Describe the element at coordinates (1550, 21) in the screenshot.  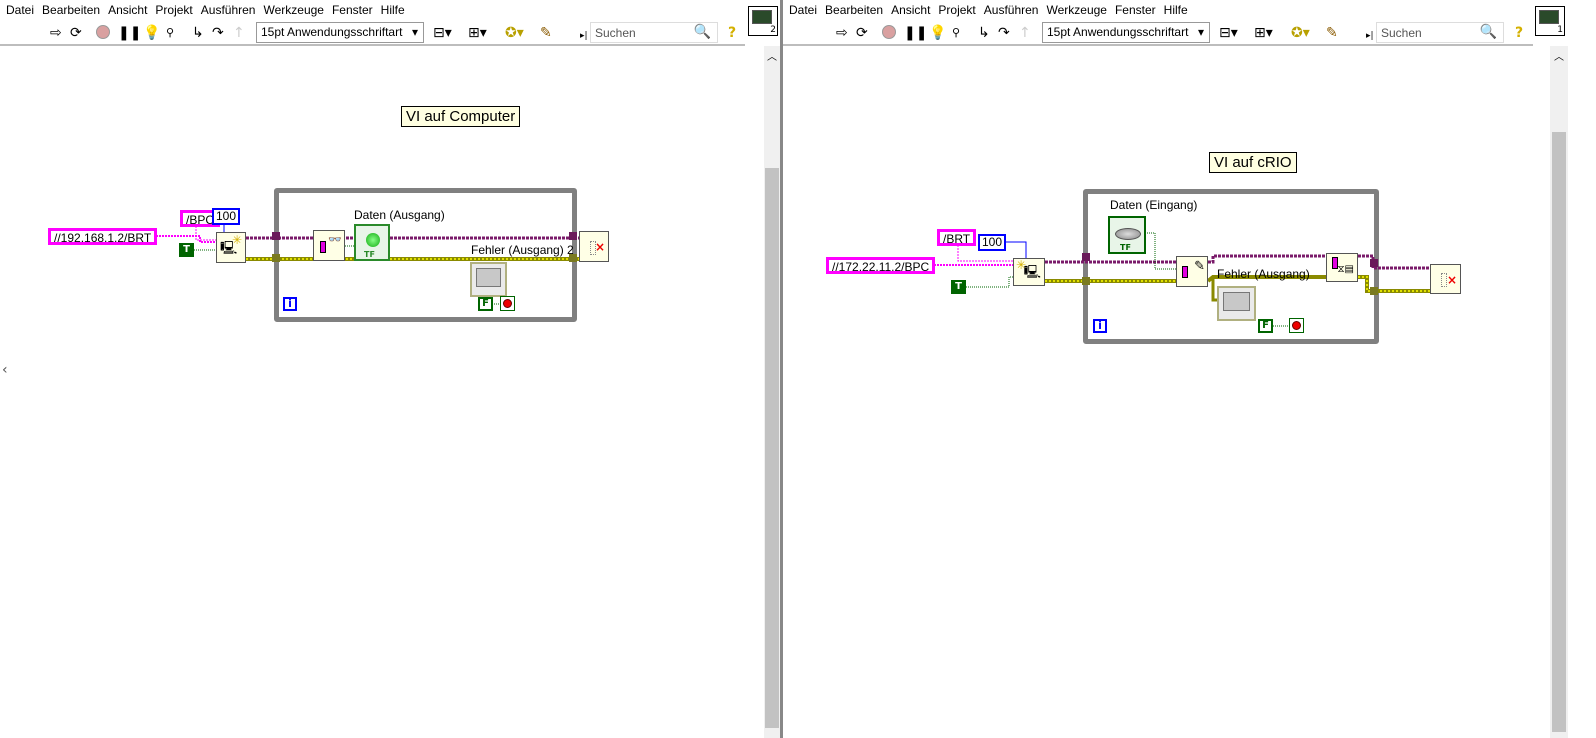
I see `vi-icon: 1` at that location.